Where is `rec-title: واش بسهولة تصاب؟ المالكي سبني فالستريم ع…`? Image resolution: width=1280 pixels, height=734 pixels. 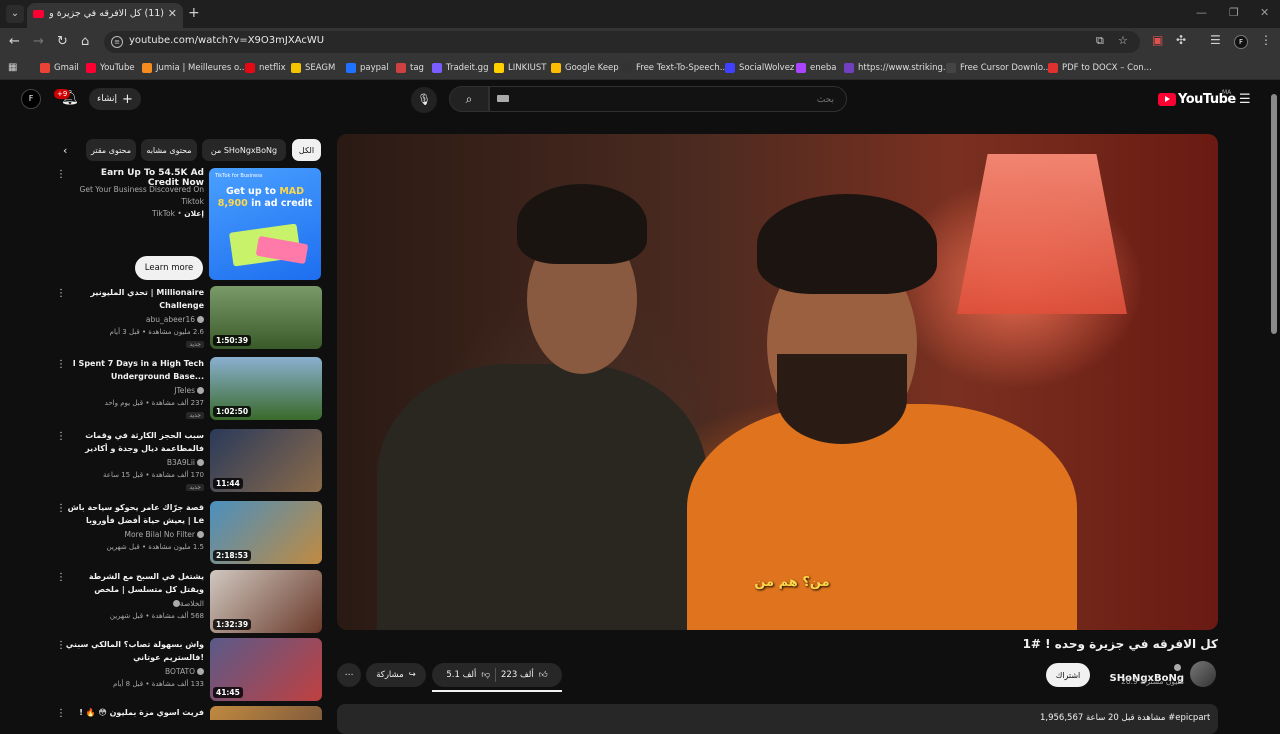 rec-title: واش بسهولة تصاب؟ المالكي سبني فالستريم ع… is located at coordinates (134, 651).